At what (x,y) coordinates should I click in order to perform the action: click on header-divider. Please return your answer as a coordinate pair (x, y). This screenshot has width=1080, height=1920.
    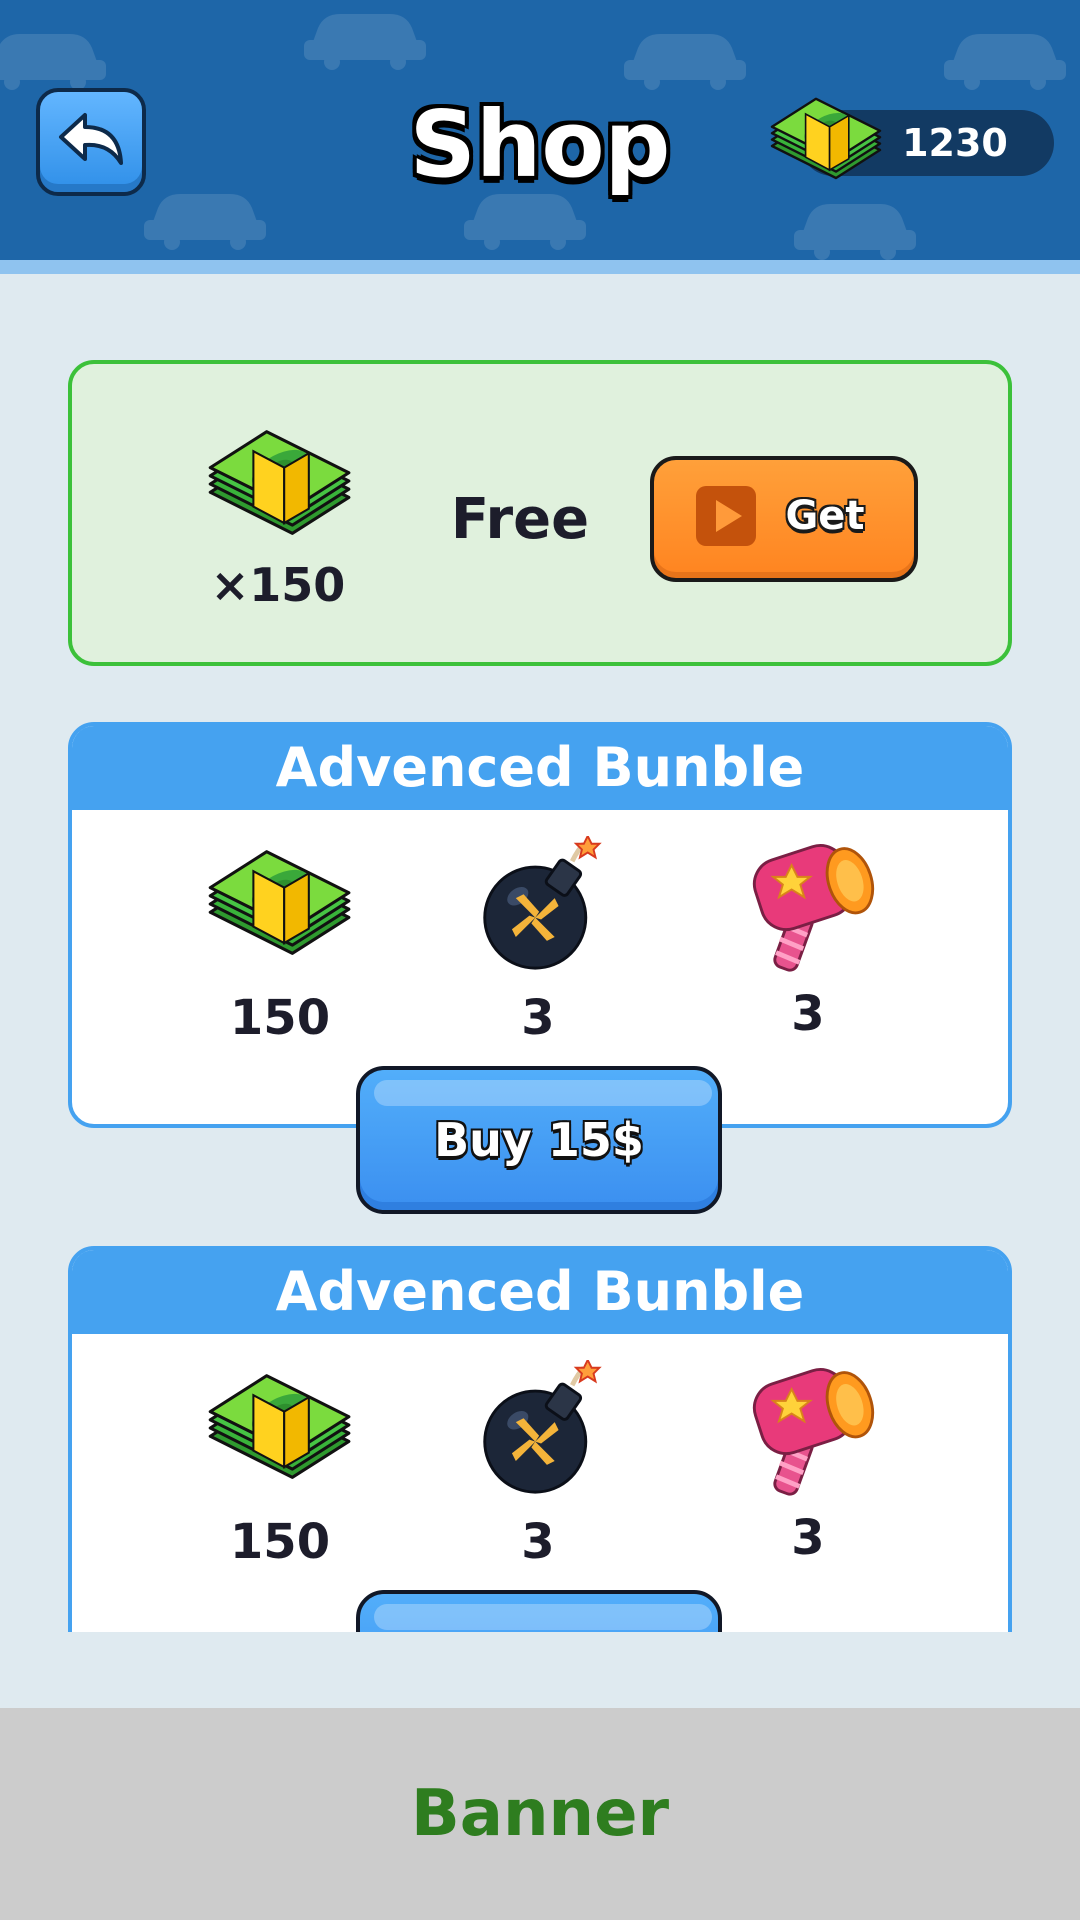
    Looking at the image, I should click on (540, 267).